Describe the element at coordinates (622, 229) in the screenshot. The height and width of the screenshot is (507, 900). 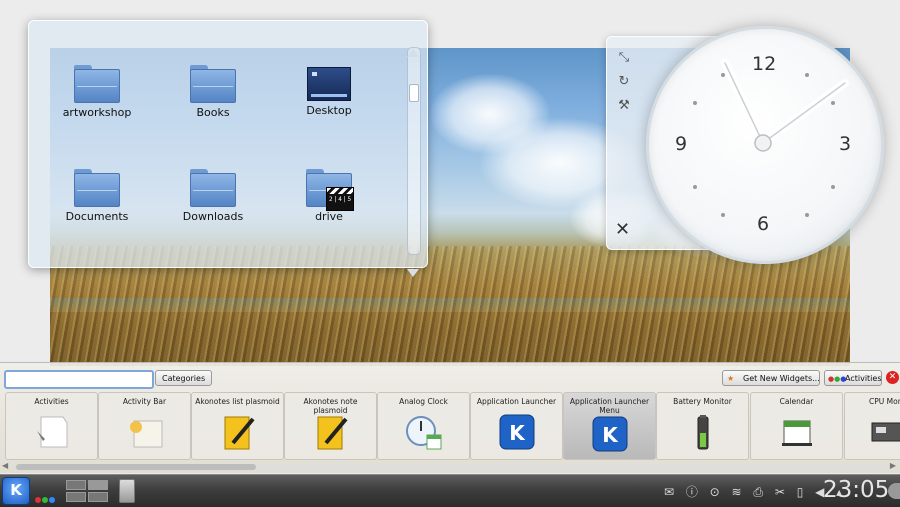
I see `close-icon: ✕` at that location.